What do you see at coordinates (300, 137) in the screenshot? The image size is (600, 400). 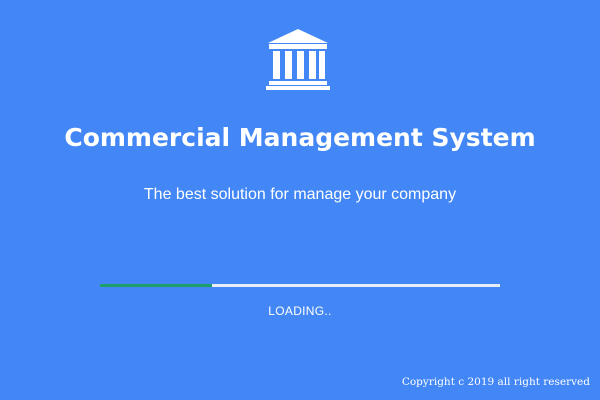 I see `app-title: Commercial Management System` at bounding box center [300, 137].